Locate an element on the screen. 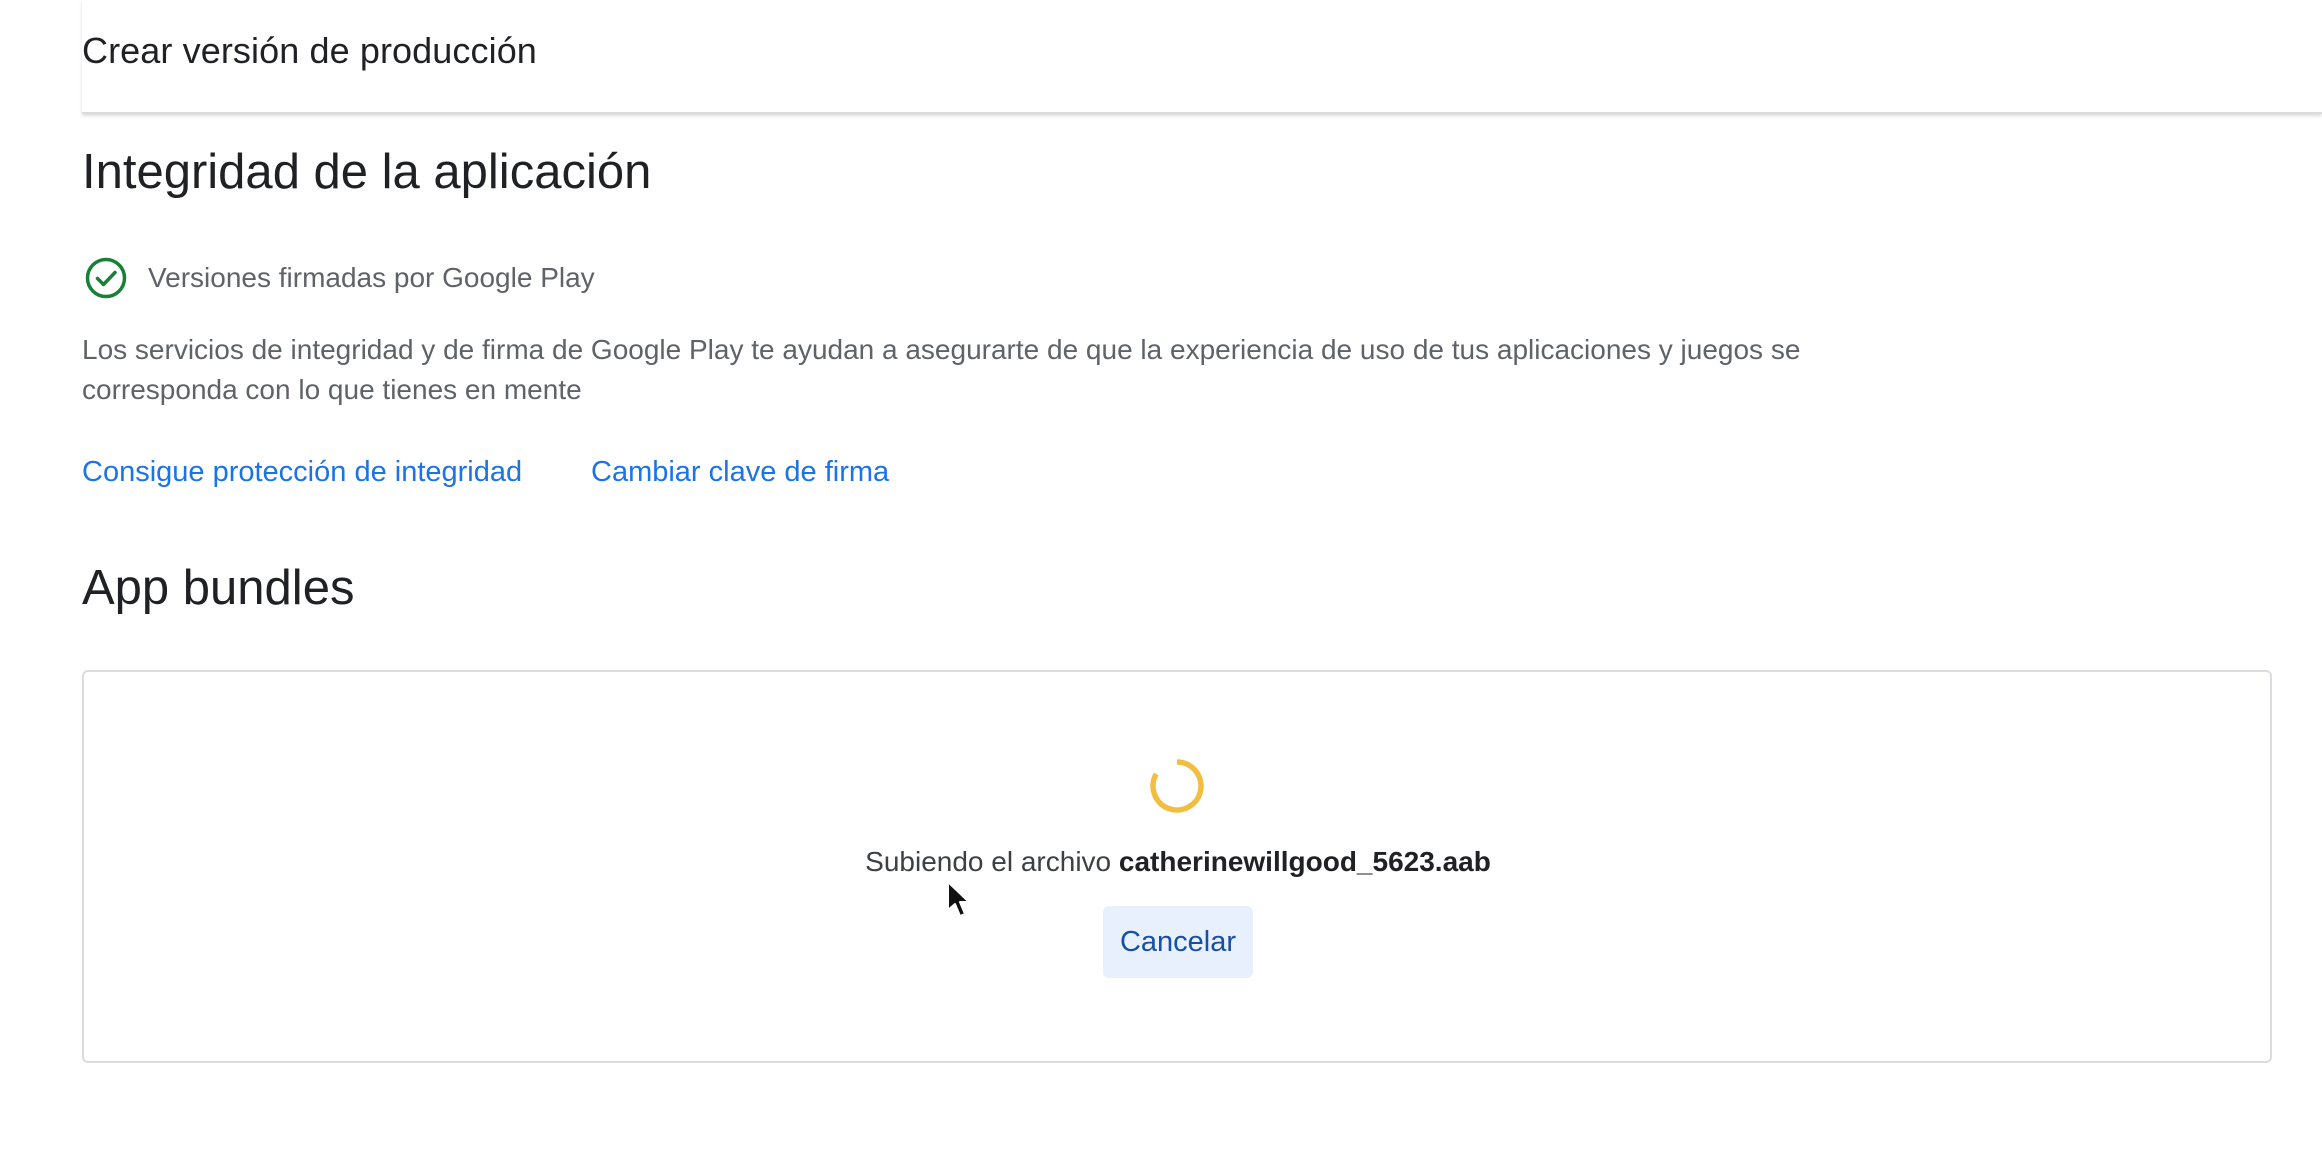 The image size is (2322, 1152). check-circle-icon is located at coordinates (106, 278).